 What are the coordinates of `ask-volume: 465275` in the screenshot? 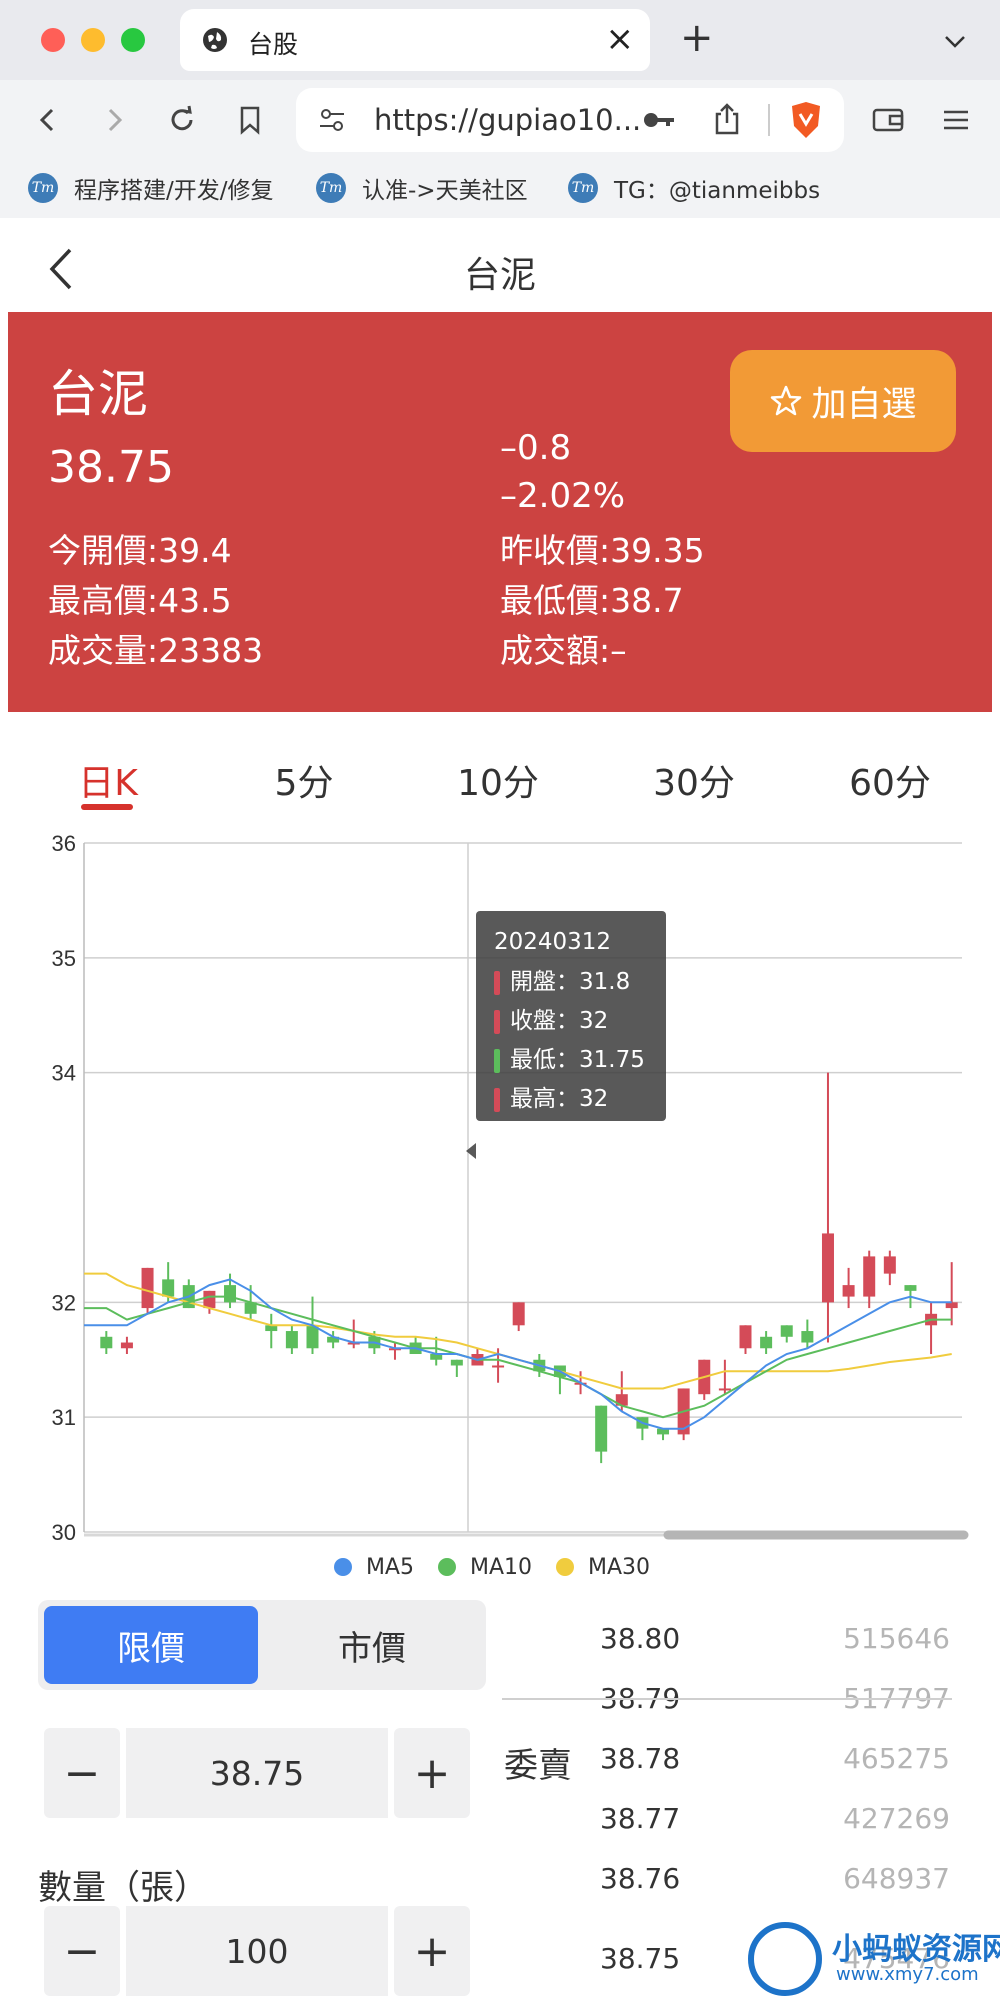 It's located at (896, 1758).